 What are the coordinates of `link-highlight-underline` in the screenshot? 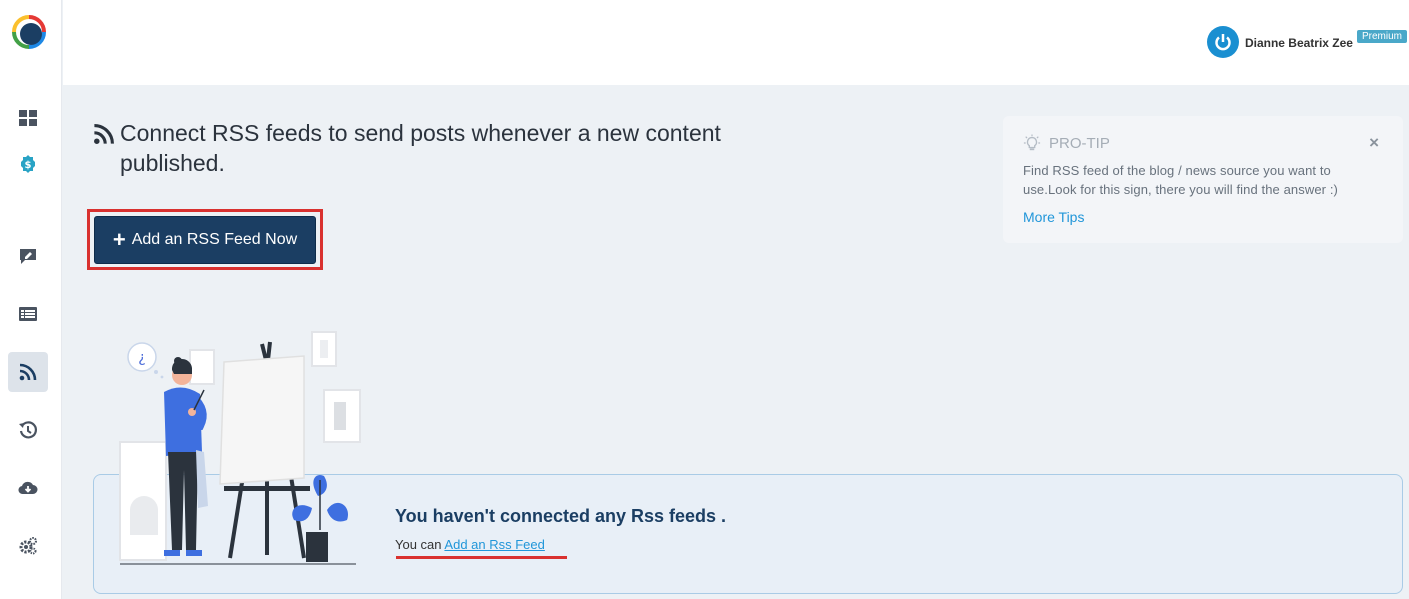 It's located at (481, 557).